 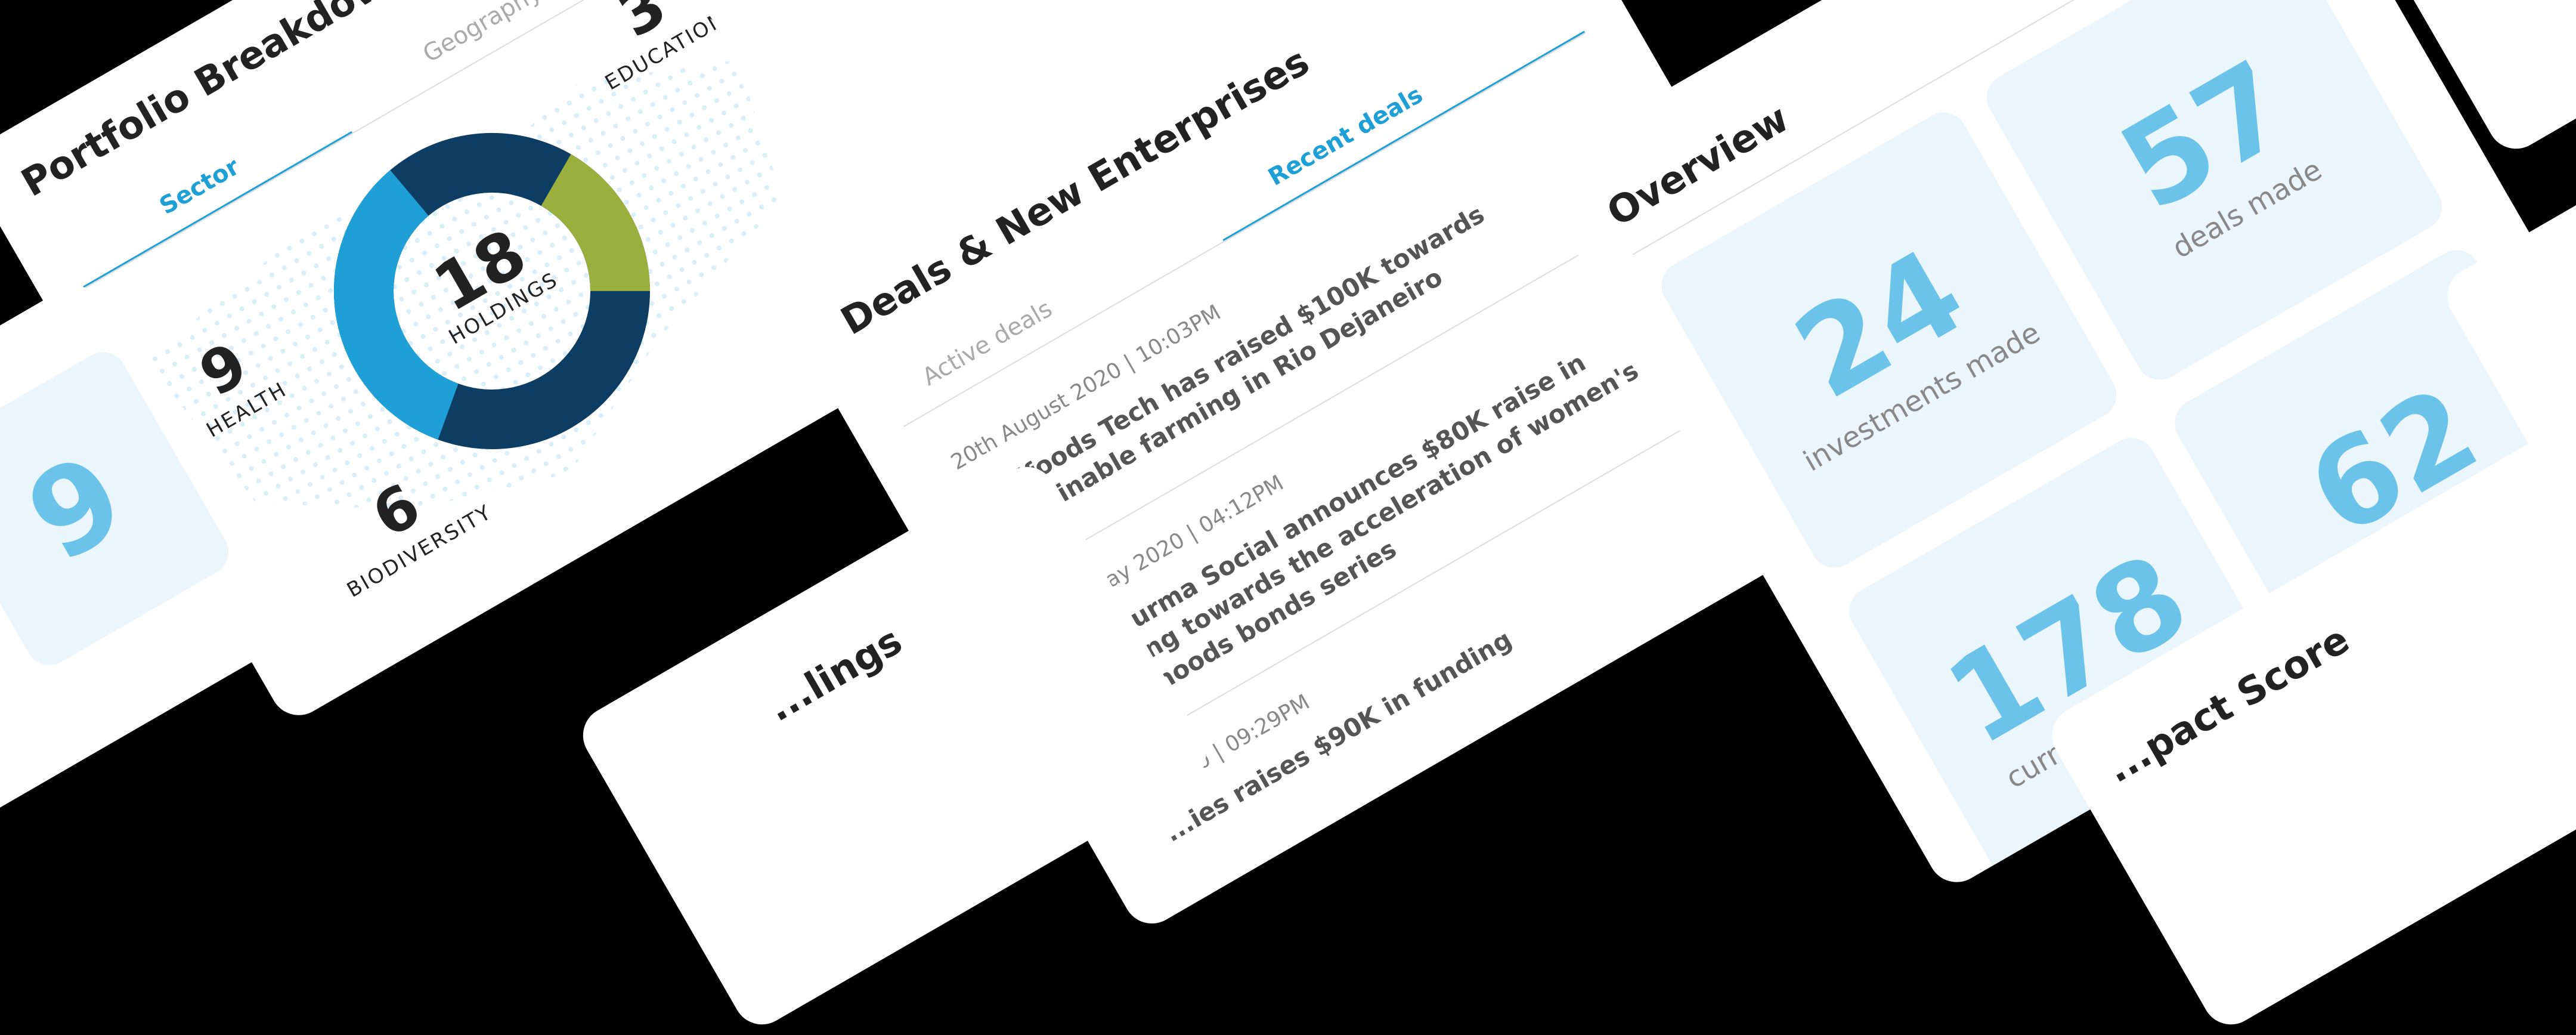 What do you see at coordinates (200, 186) in the screenshot?
I see `tab-sector: Sector` at bounding box center [200, 186].